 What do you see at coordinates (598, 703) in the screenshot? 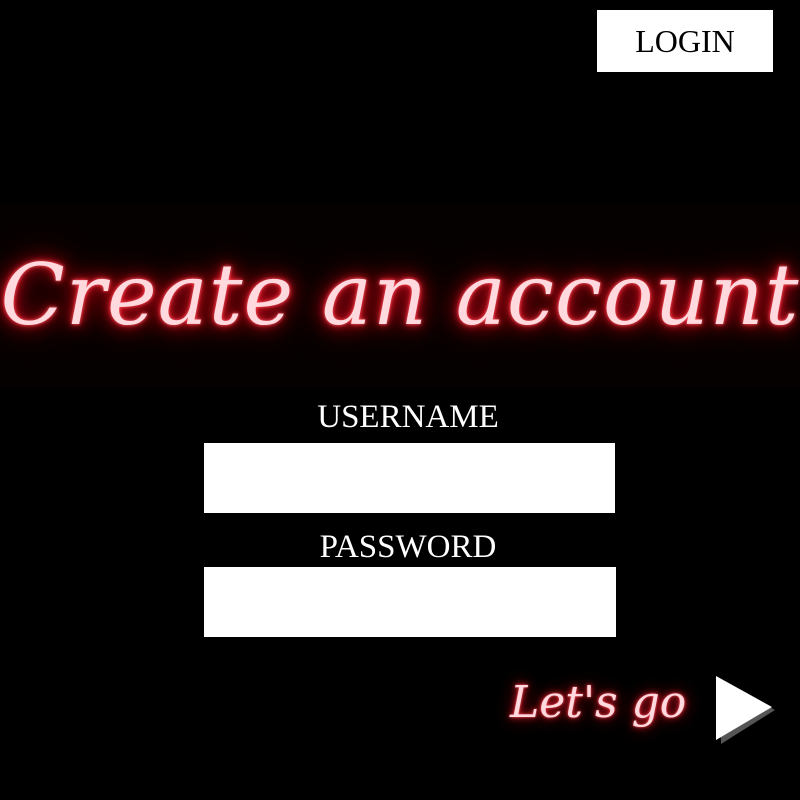
I see `lets-go-link: Let's go` at bounding box center [598, 703].